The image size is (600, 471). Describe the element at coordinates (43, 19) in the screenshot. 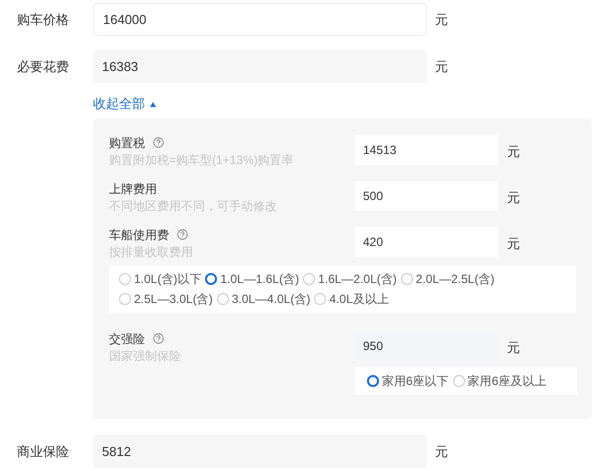

I see `field-label: 购车价格` at that location.